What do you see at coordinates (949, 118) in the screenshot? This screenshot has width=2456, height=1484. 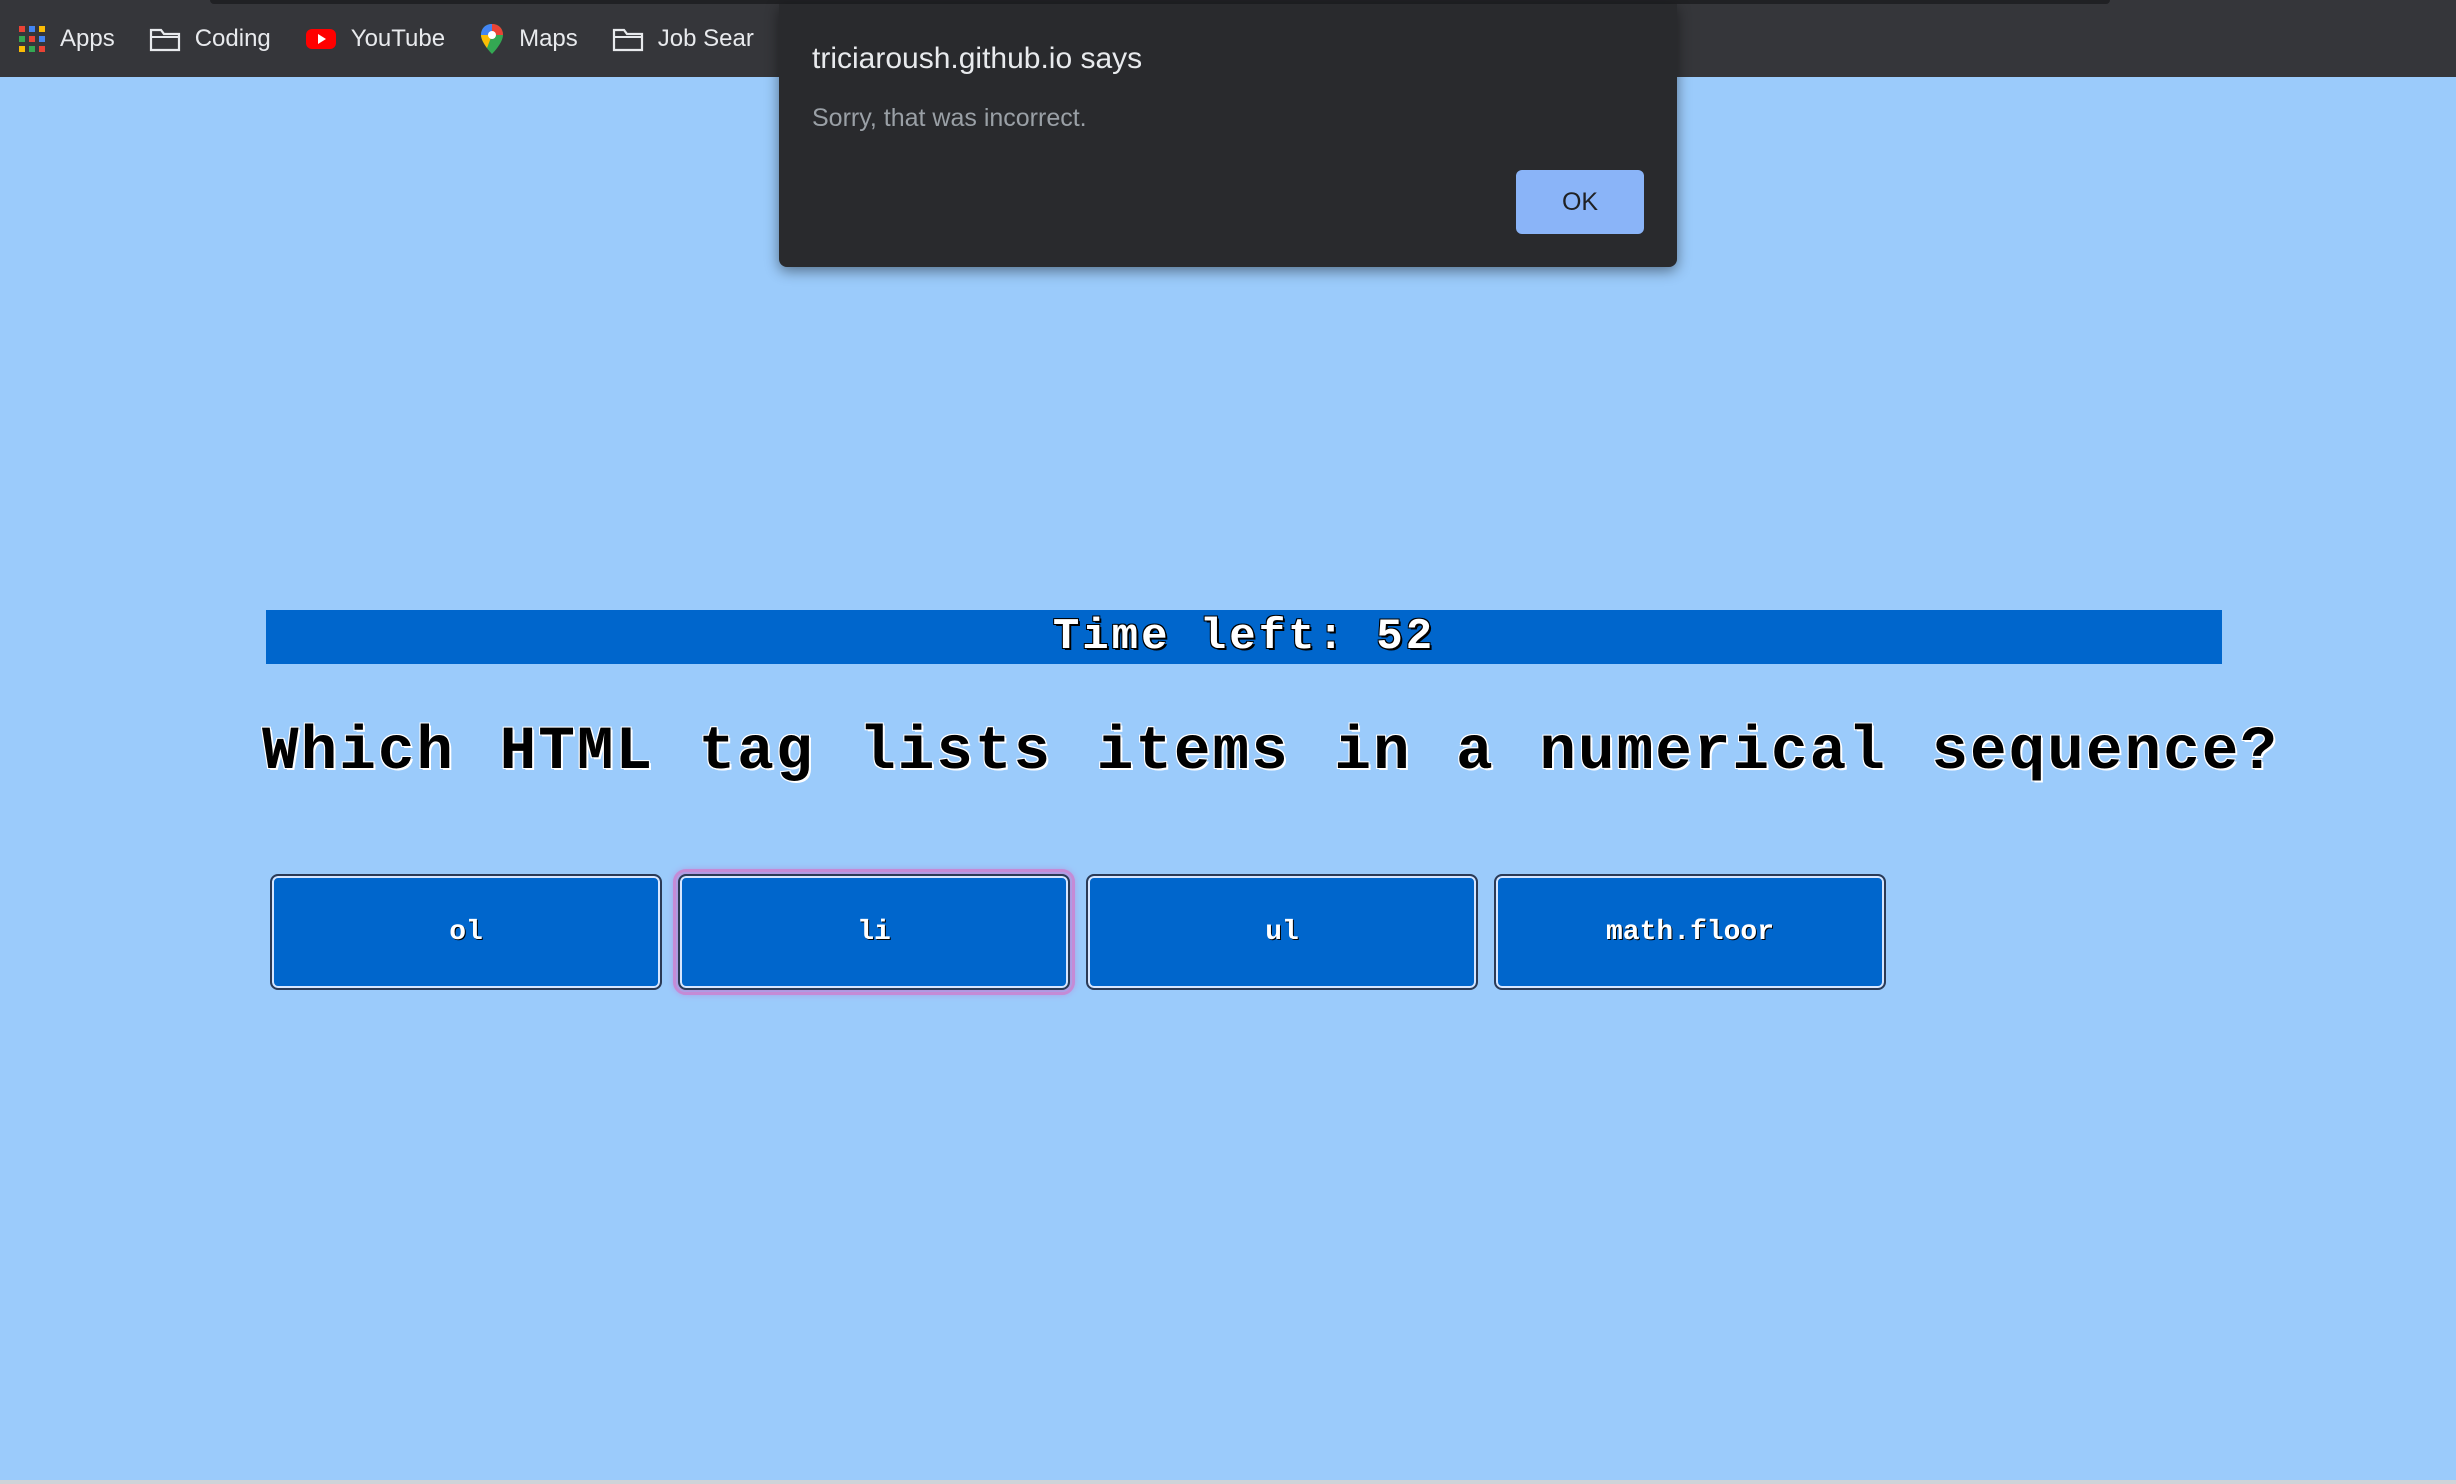 I see `alert-message: Sorry, that was incorrect.` at bounding box center [949, 118].